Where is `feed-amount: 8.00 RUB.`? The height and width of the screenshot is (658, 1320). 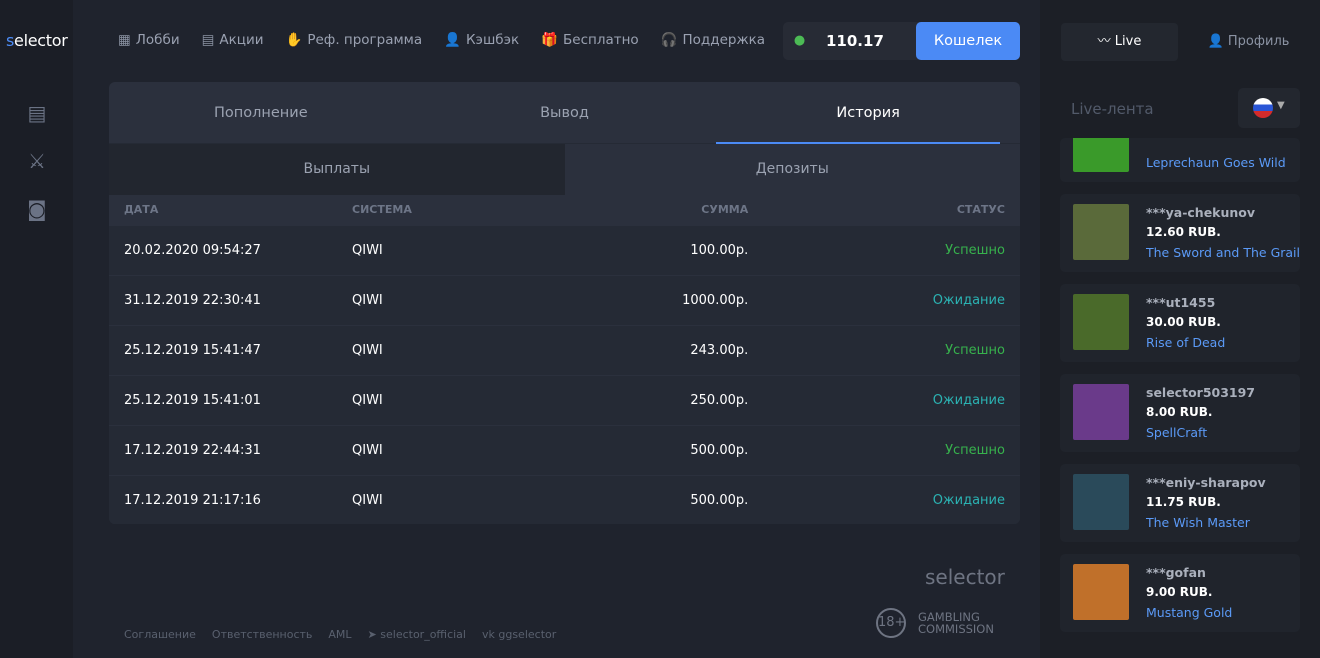
feed-amount: 8.00 RUB. is located at coordinates (1179, 412).